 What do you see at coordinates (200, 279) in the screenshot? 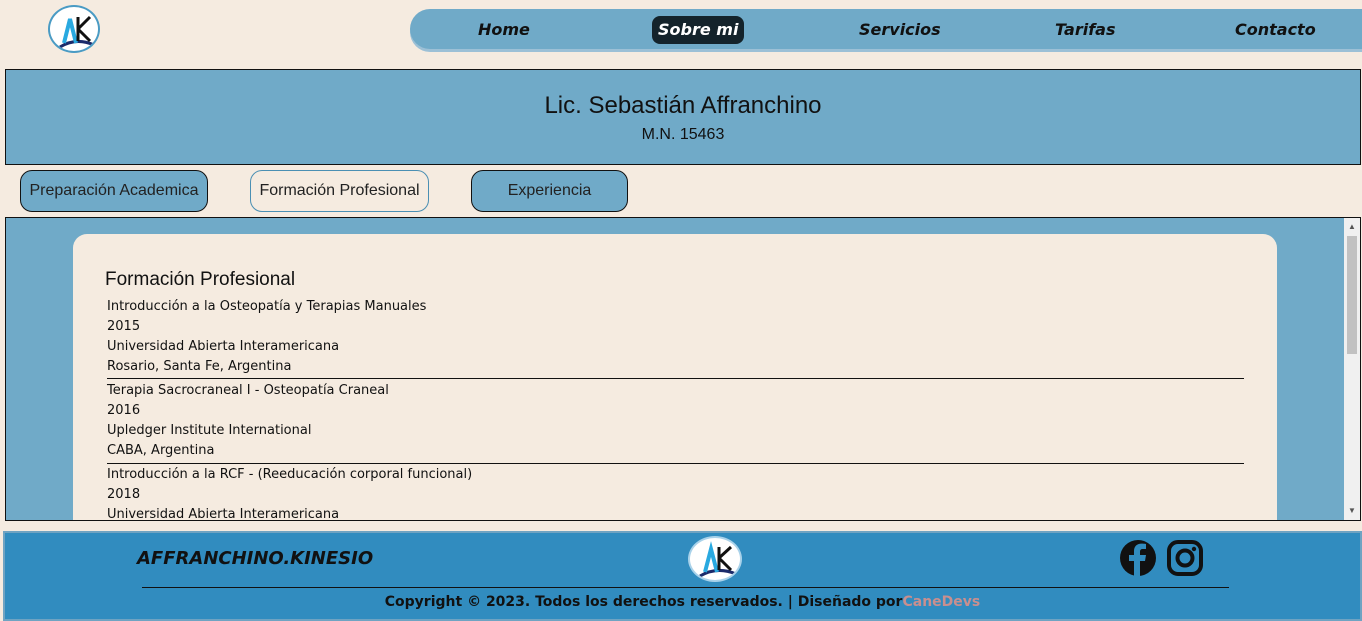
I see `section-title: Formación Profesional` at bounding box center [200, 279].